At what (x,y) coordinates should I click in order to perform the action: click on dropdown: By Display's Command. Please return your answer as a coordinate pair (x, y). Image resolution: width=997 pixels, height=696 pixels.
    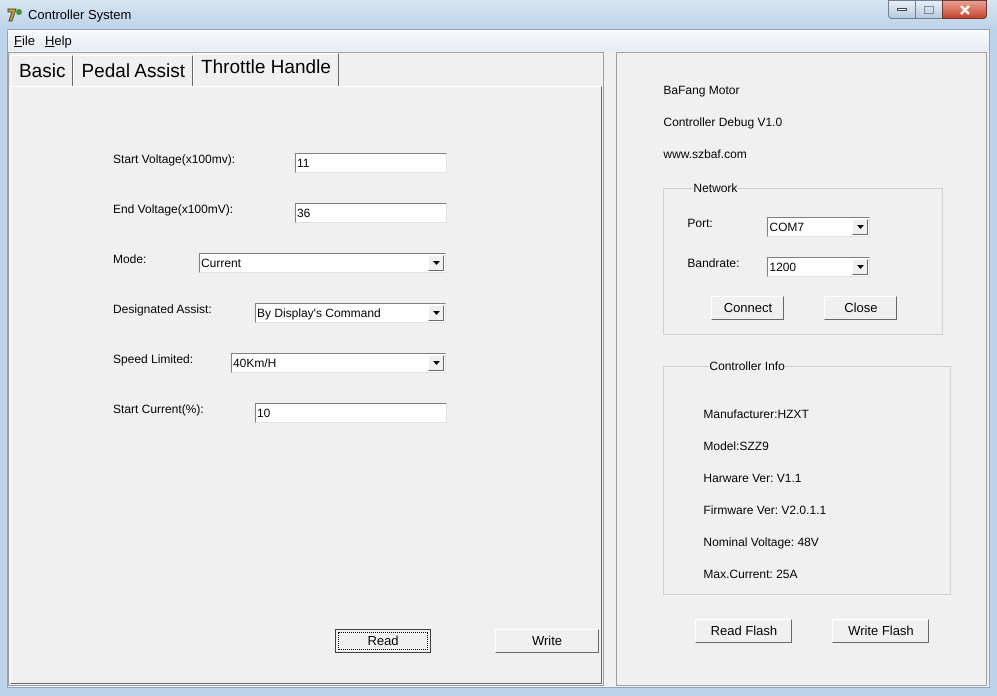
    Looking at the image, I should click on (350, 313).